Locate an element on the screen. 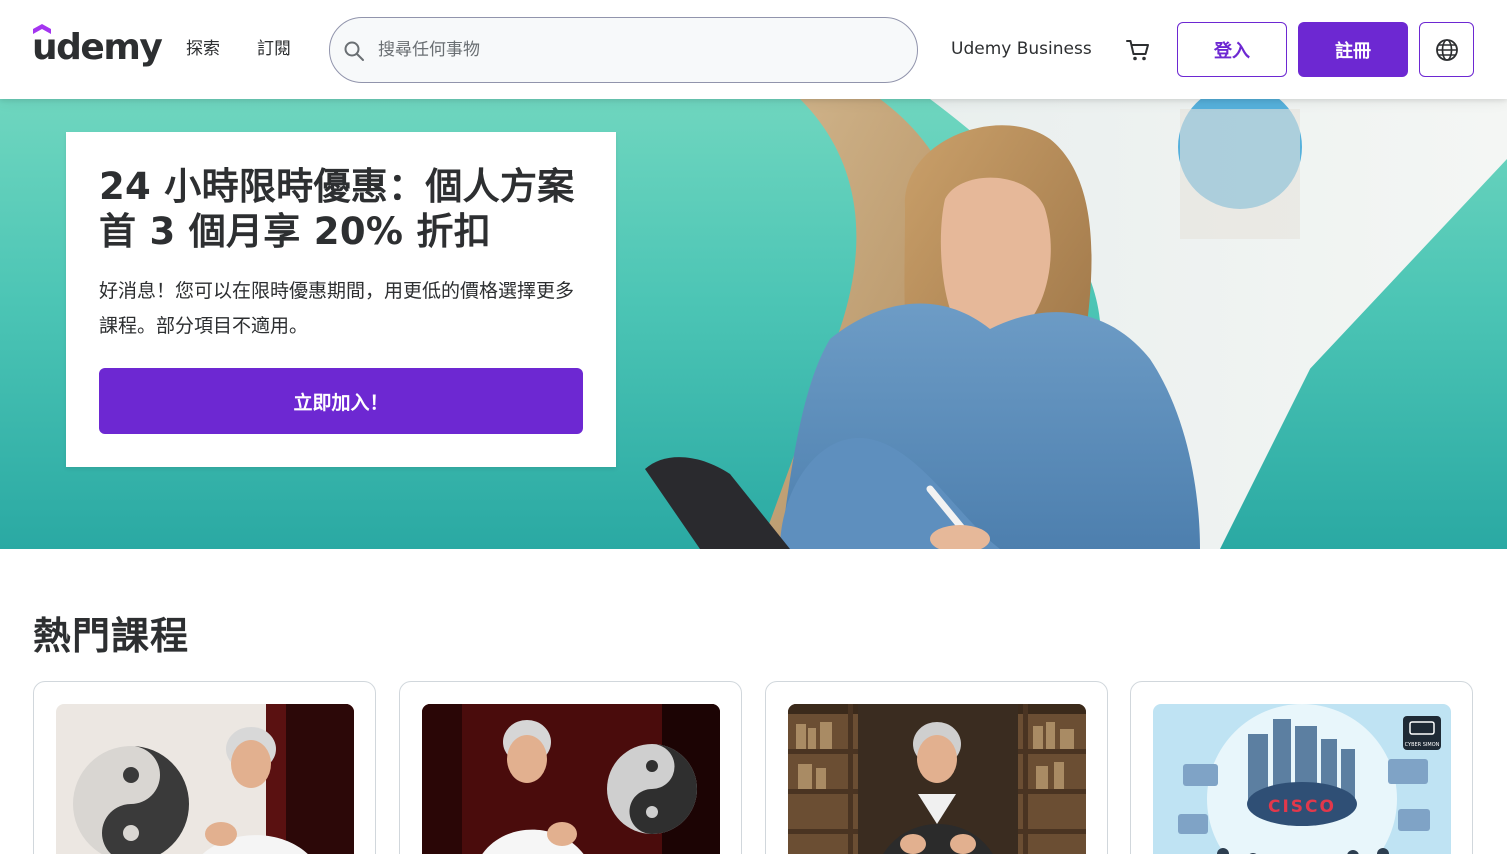  course-badge-text: CYBER SIMON is located at coordinates (1422, 745).